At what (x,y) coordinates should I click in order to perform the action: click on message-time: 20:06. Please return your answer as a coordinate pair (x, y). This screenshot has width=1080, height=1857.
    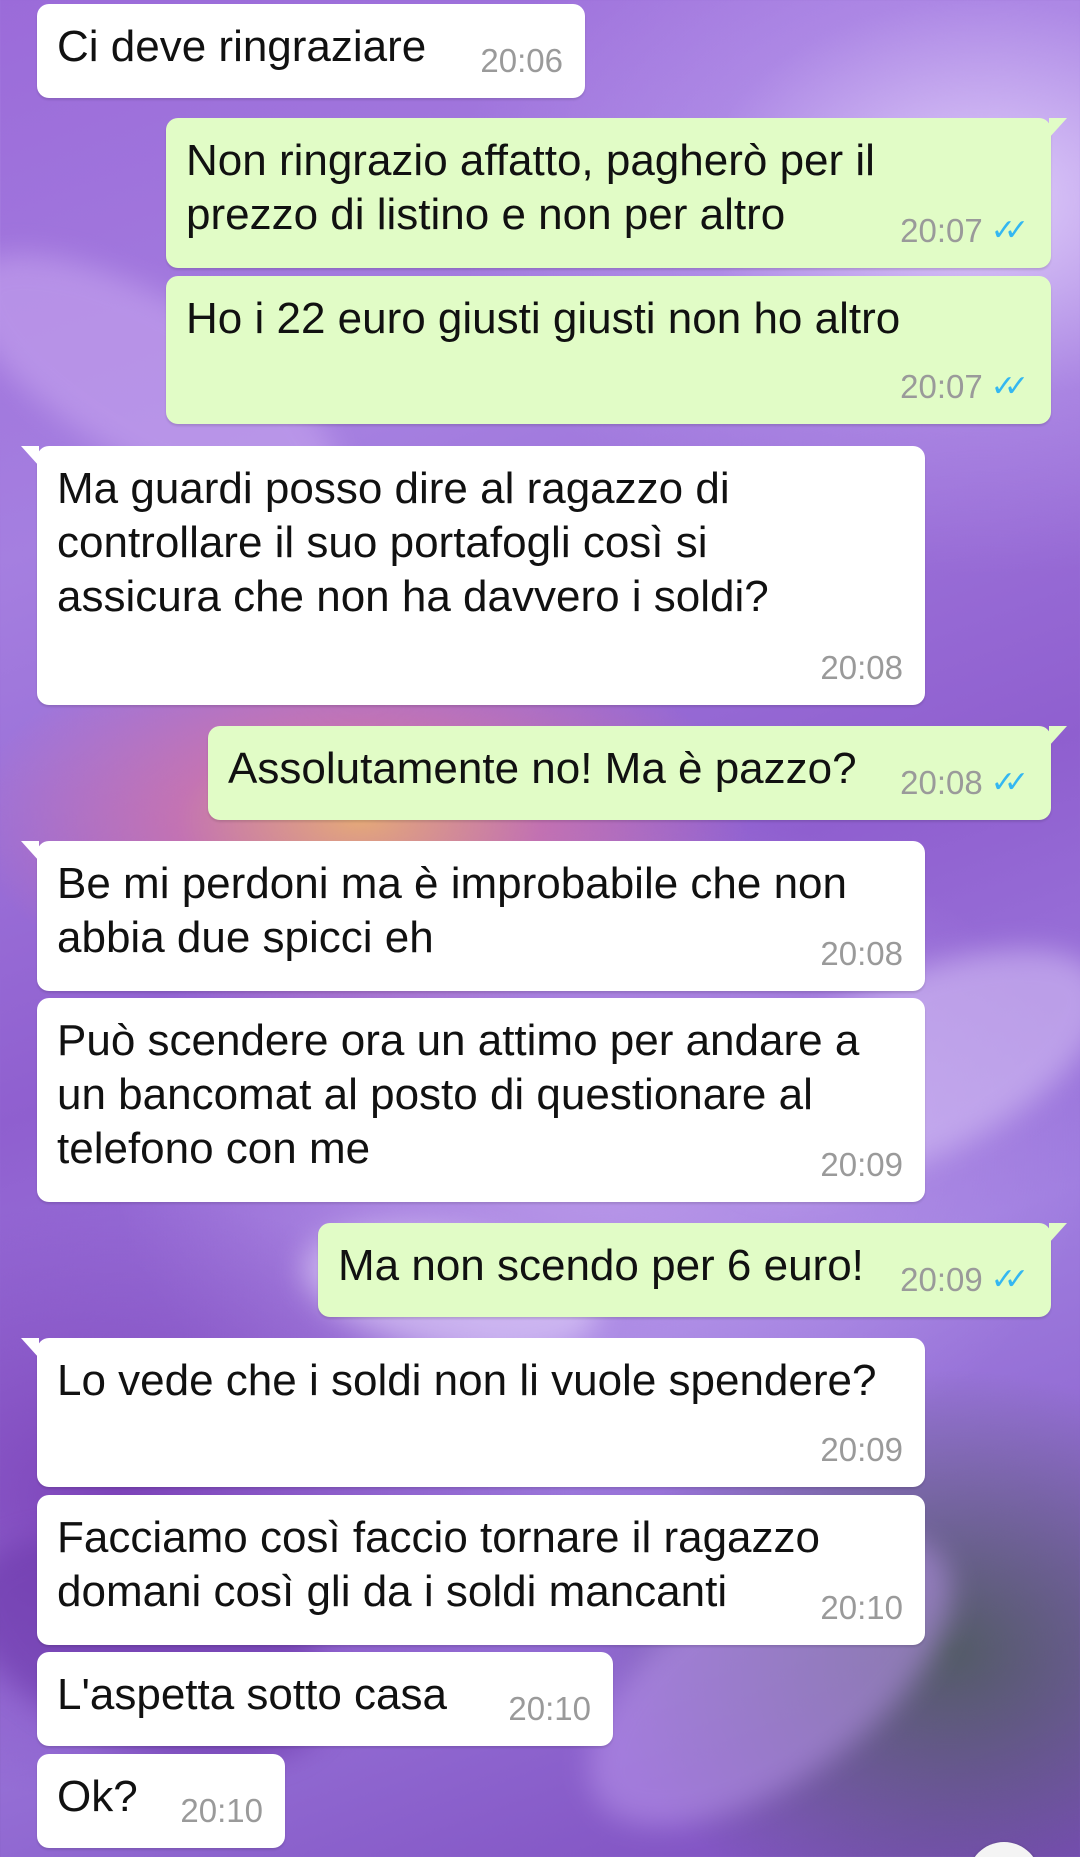
    Looking at the image, I should click on (521, 60).